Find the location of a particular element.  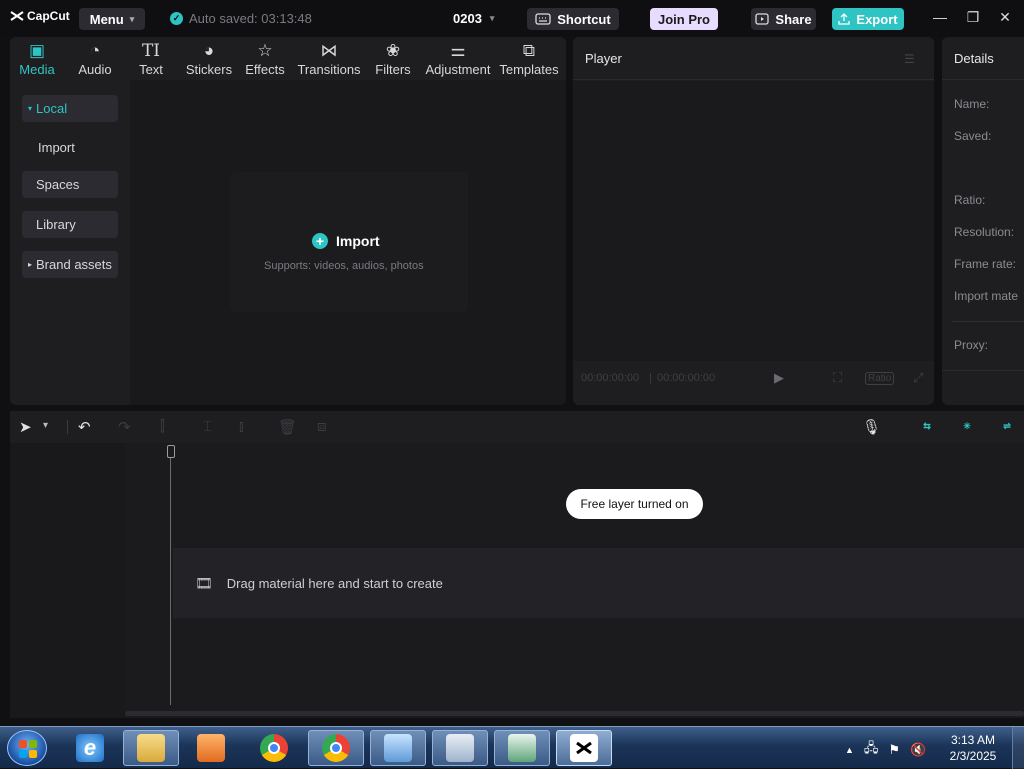

select-pointer-icon: ➤ is located at coordinates (25, 427).